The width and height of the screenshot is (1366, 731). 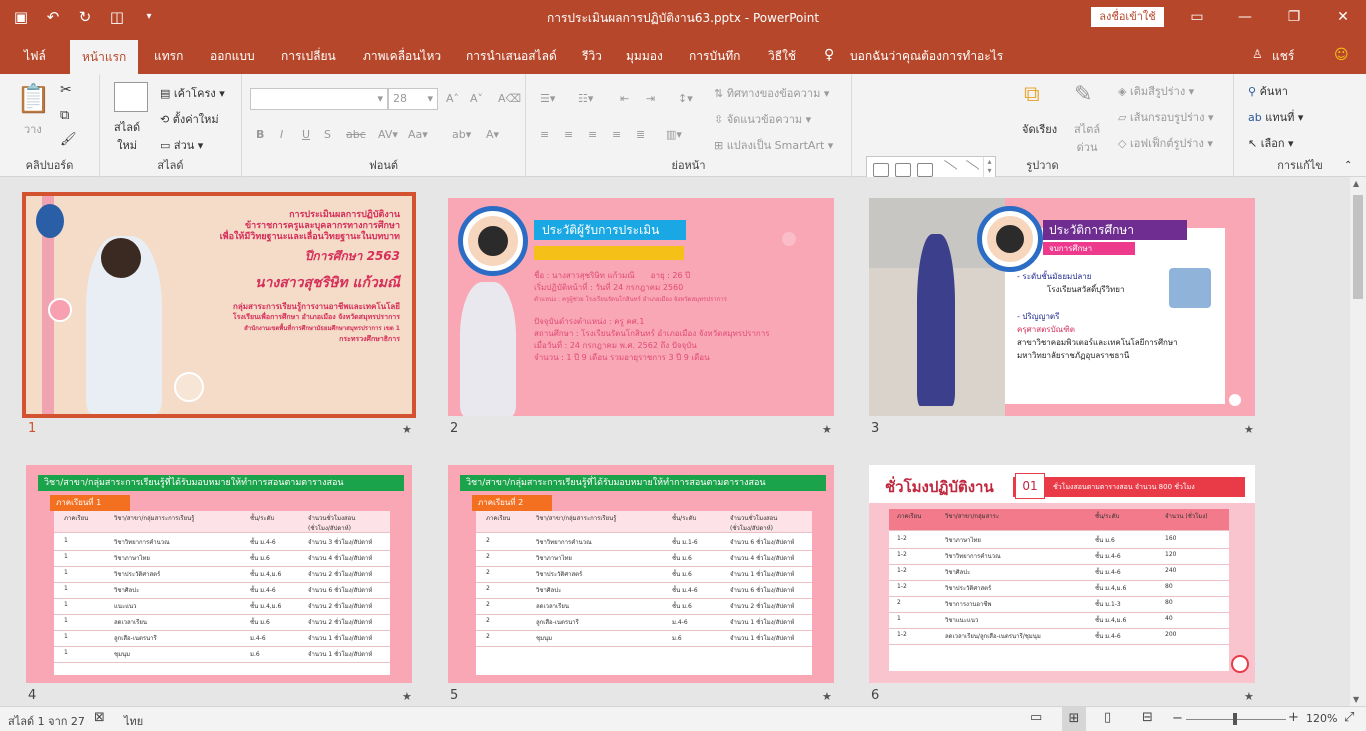 I want to click on ribbon-display-icon: ▭, so click(x=1197, y=17).